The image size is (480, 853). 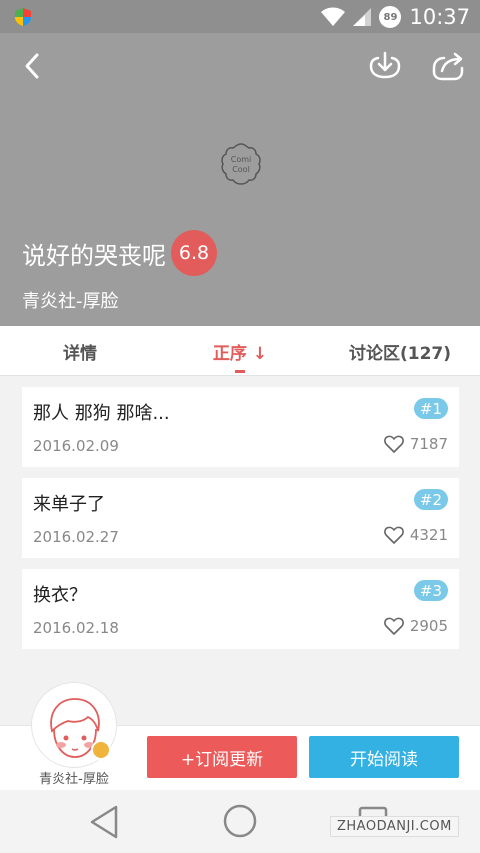 I want to click on episode-date: 2016.02.27, so click(x=76, y=537).